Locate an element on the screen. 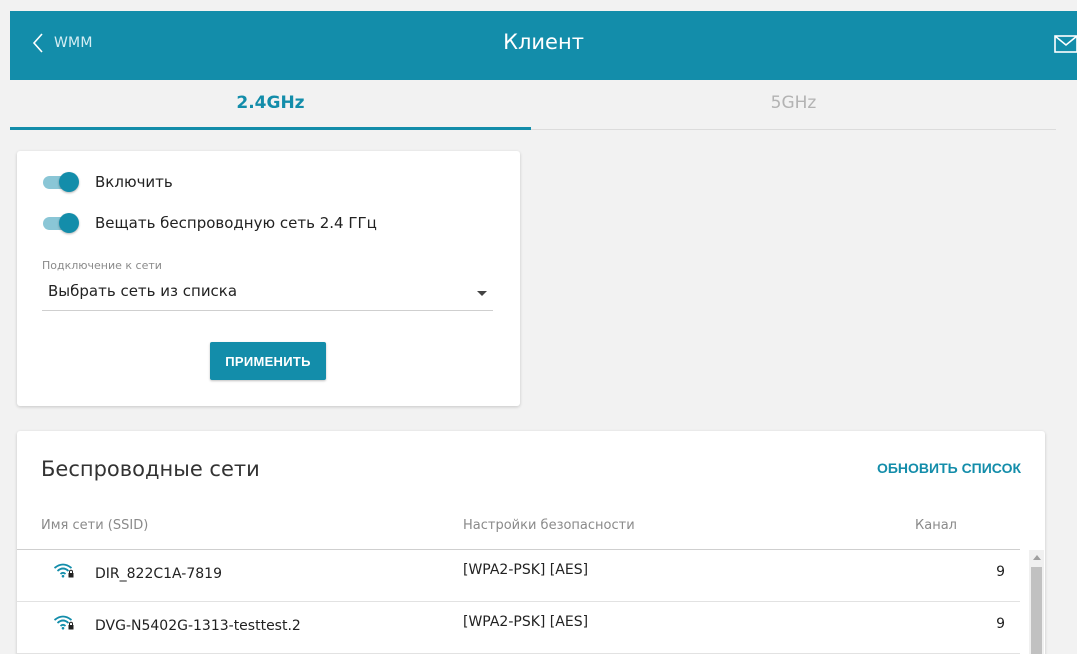  scroll-thumb is located at coordinates (1036, 610).